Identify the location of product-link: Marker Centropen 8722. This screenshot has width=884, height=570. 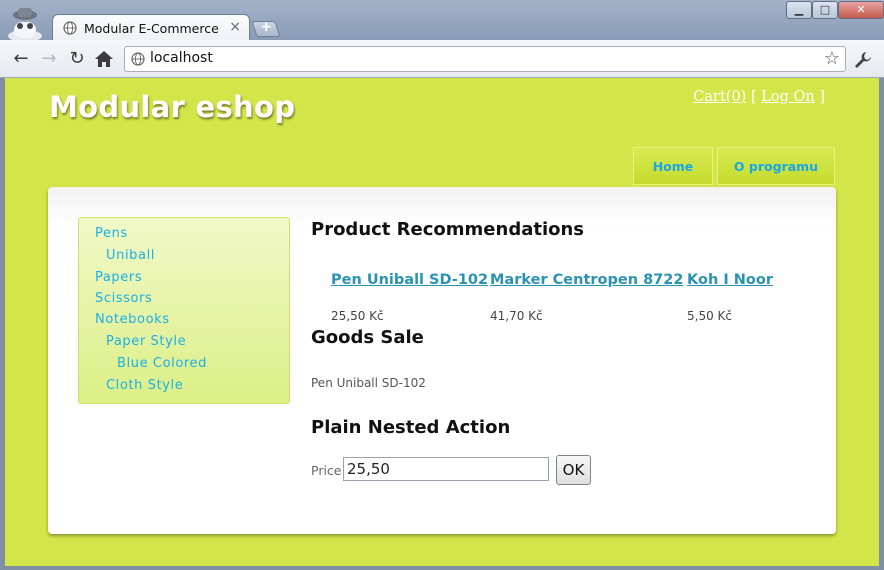
(586, 280).